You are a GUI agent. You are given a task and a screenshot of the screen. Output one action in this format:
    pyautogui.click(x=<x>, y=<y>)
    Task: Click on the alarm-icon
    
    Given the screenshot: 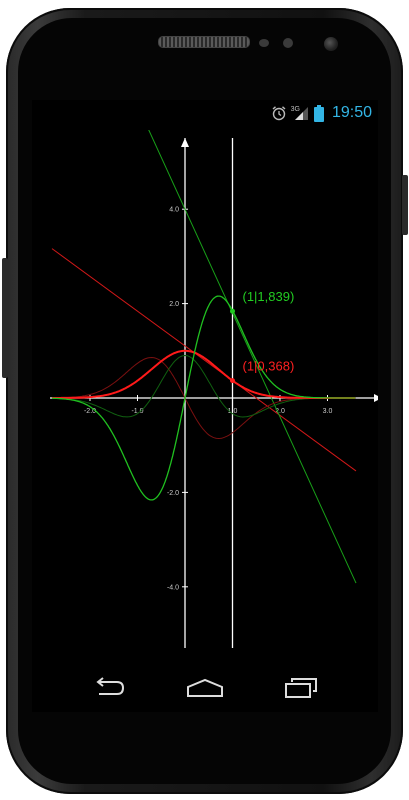 What is the action you would take?
    pyautogui.click(x=279, y=113)
    